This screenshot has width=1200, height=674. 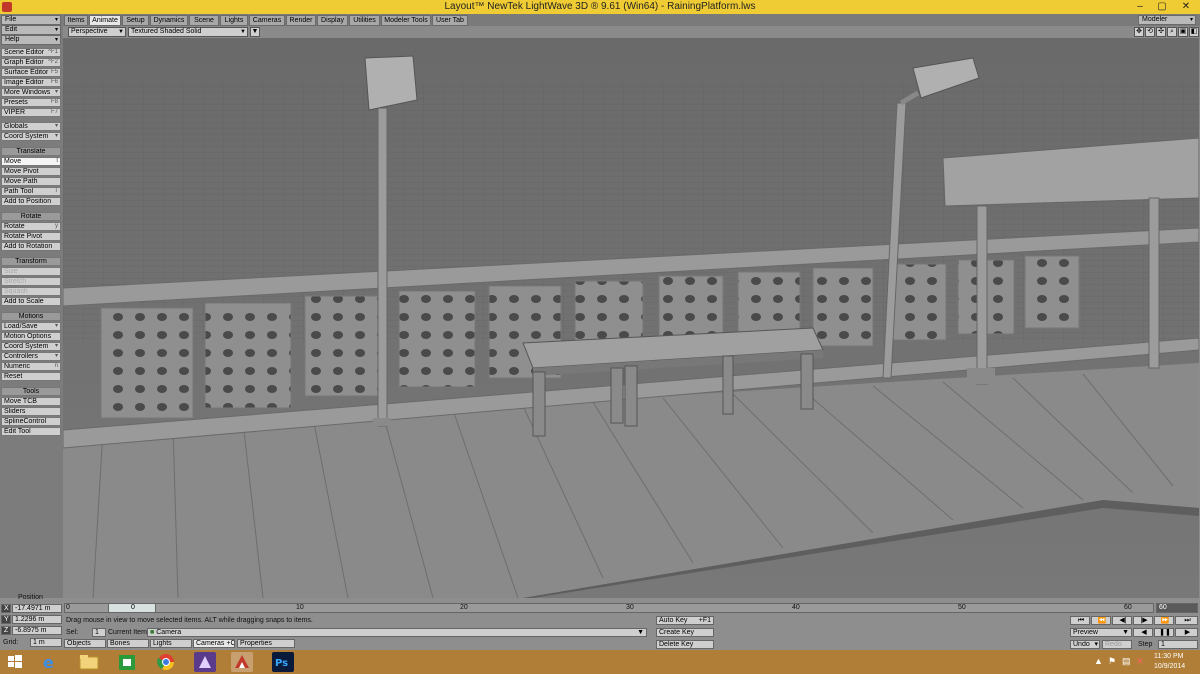 What do you see at coordinates (132, 608) in the screenshot?
I see `current-frame-handle: 0` at bounding box center [132, 608].